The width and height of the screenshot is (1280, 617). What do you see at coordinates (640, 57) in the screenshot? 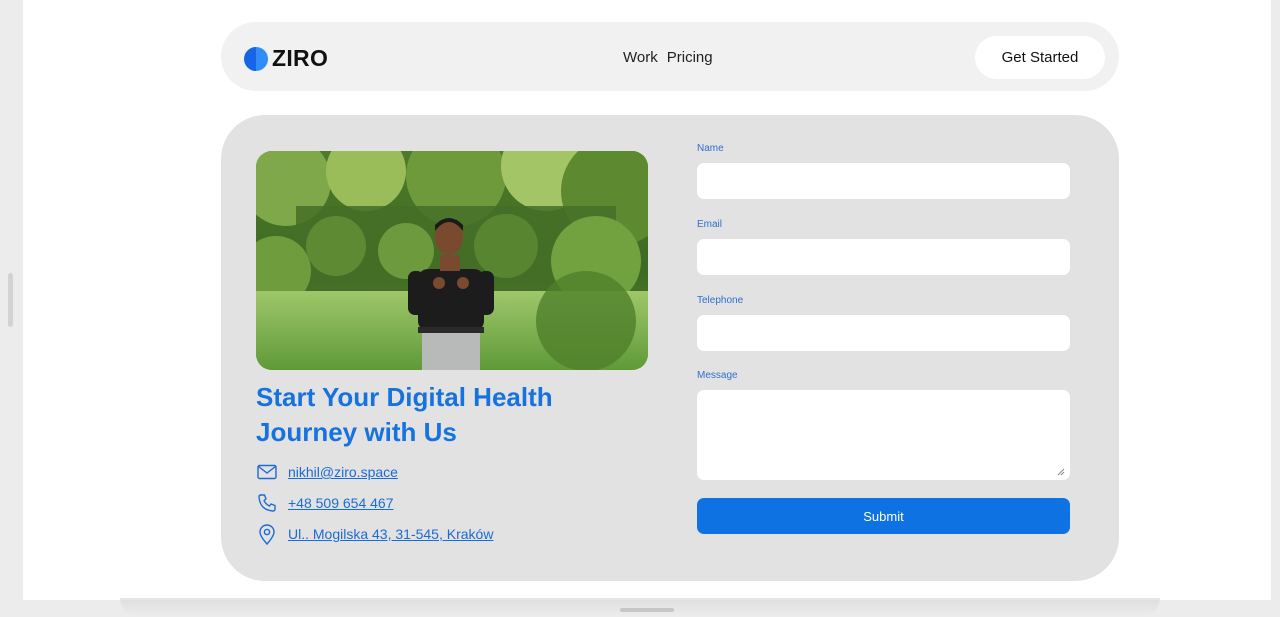
I see `nav-link-work: Work` at bounding box center [640, 57].